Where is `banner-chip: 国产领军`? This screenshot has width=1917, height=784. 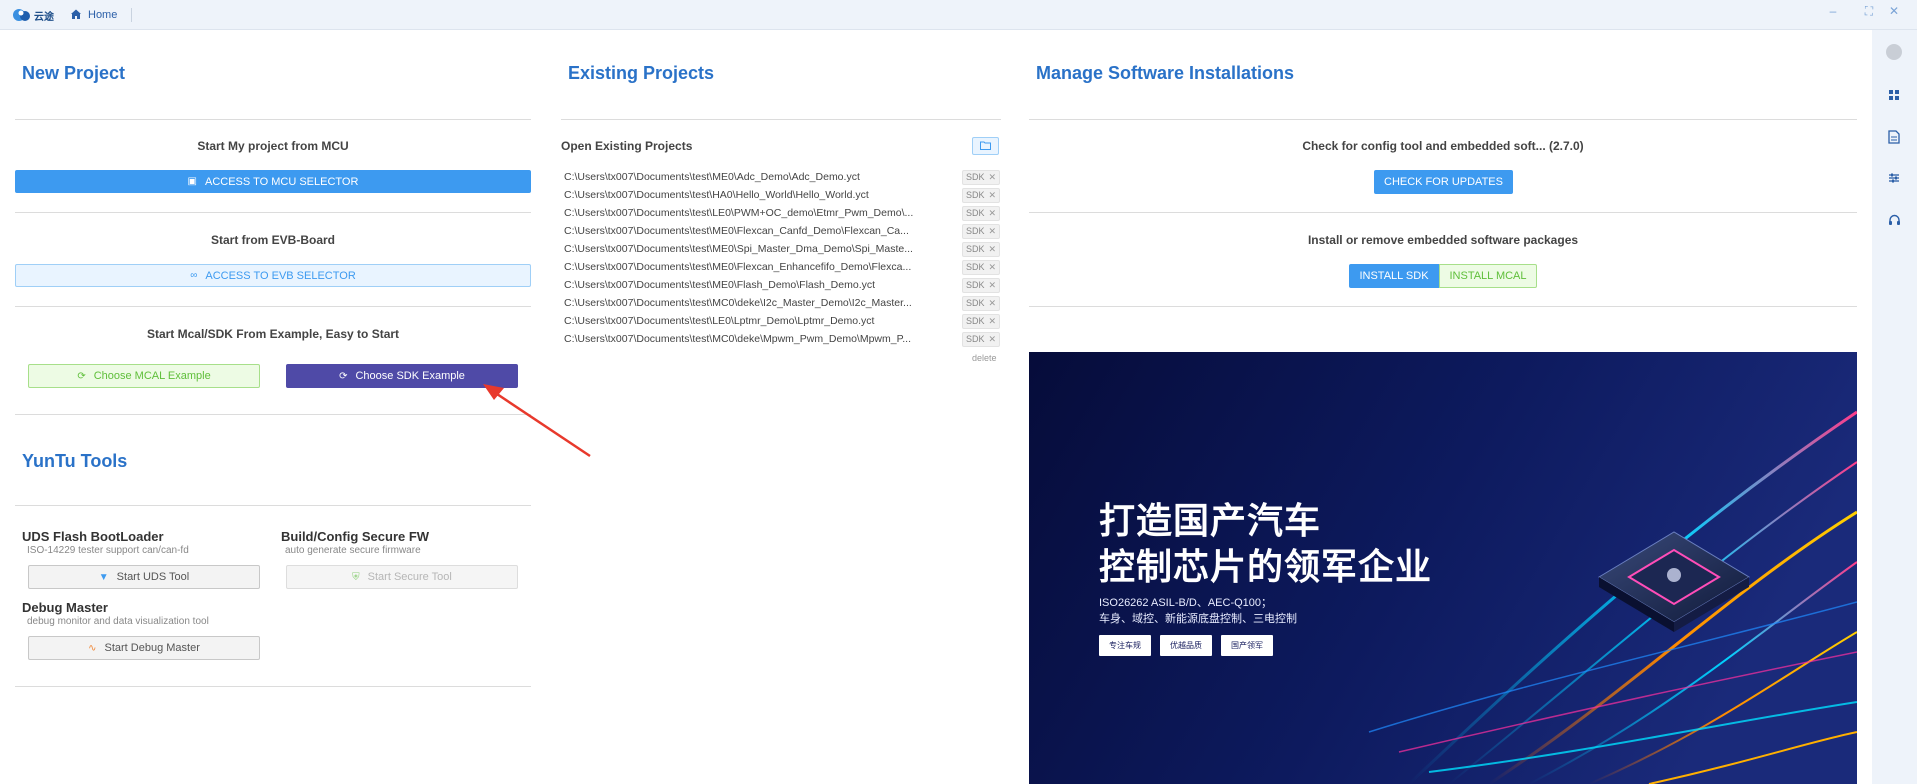 banner-chip: 国产领军 is located at coordinates (1247, 645).